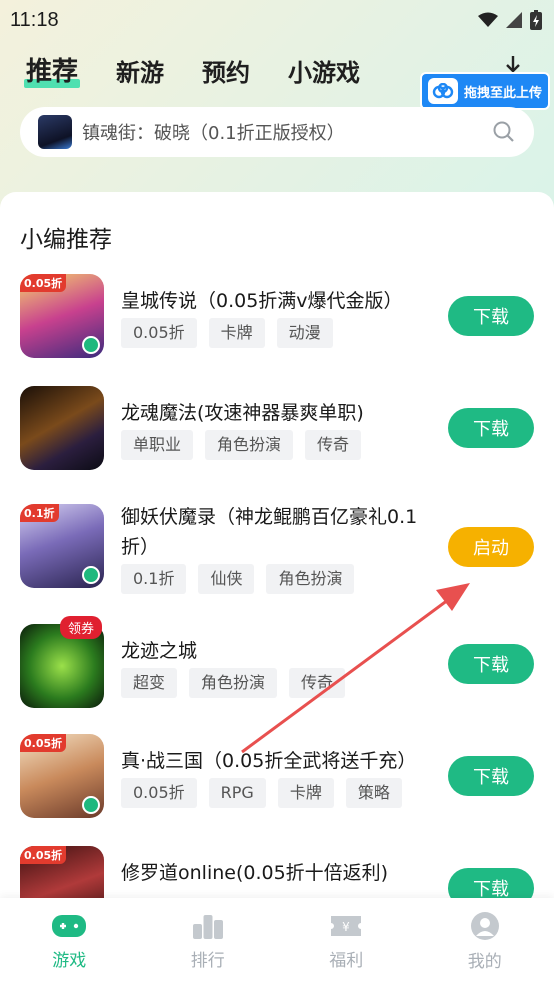  Describe the element at coordinates (207, 960) in the screenshot. I see `nav-label: 排行` at that location.